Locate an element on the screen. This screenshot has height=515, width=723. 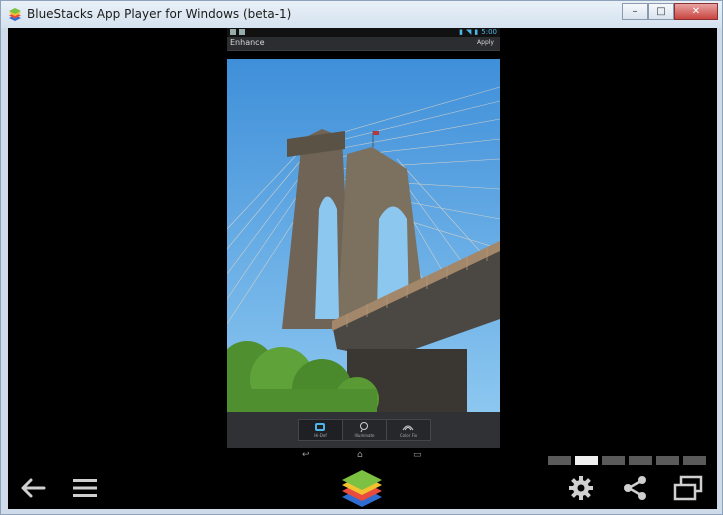
bluestacks-logo is located at coordinates (362, 489).